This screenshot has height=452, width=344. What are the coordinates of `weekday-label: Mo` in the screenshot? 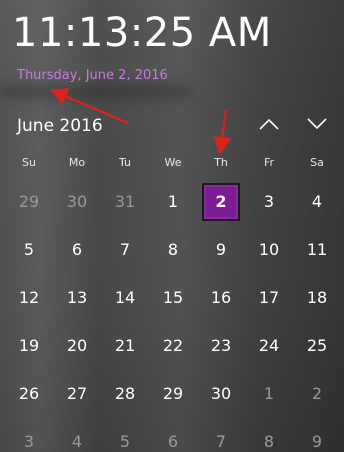 It's located at (77, 162).